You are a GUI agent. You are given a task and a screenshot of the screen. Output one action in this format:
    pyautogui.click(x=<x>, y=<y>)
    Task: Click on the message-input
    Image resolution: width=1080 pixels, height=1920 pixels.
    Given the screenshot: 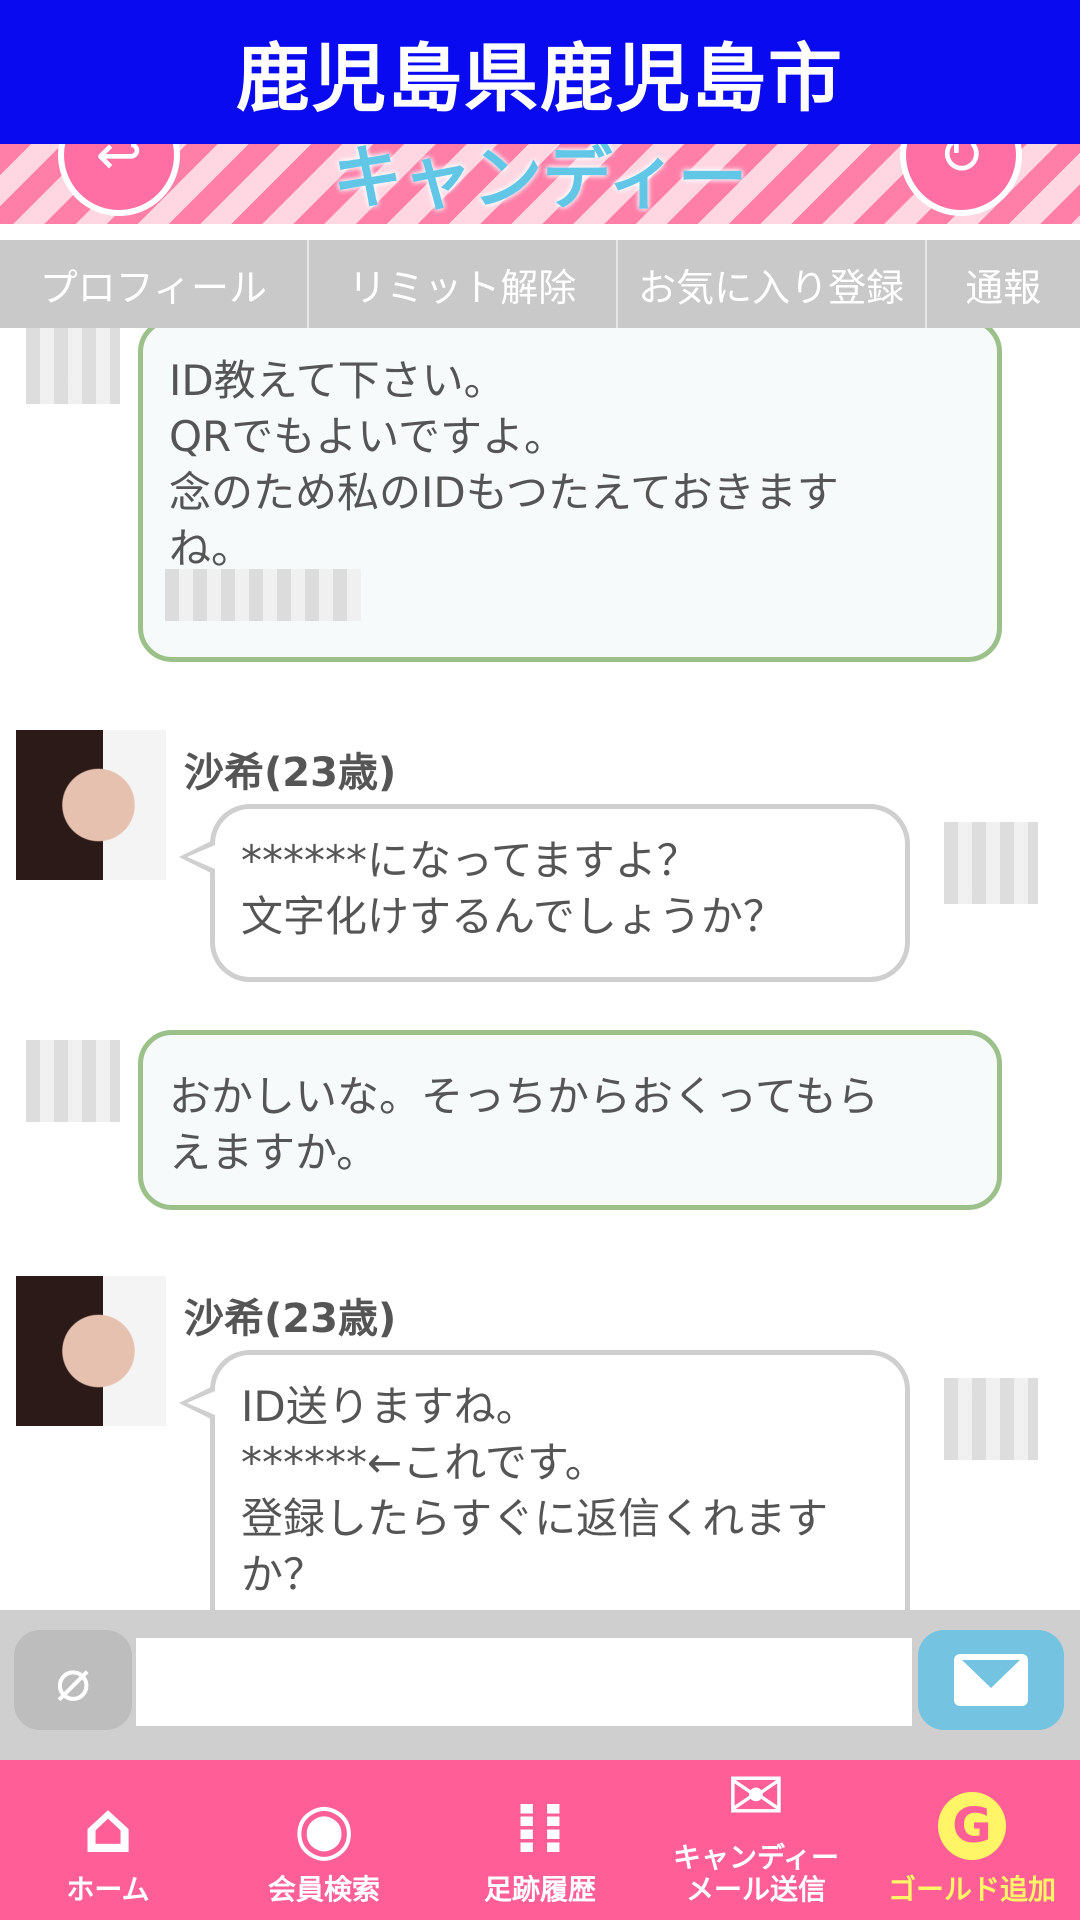 What is the action you would take?
    pyautogui.click(x=524, y=1682)
    